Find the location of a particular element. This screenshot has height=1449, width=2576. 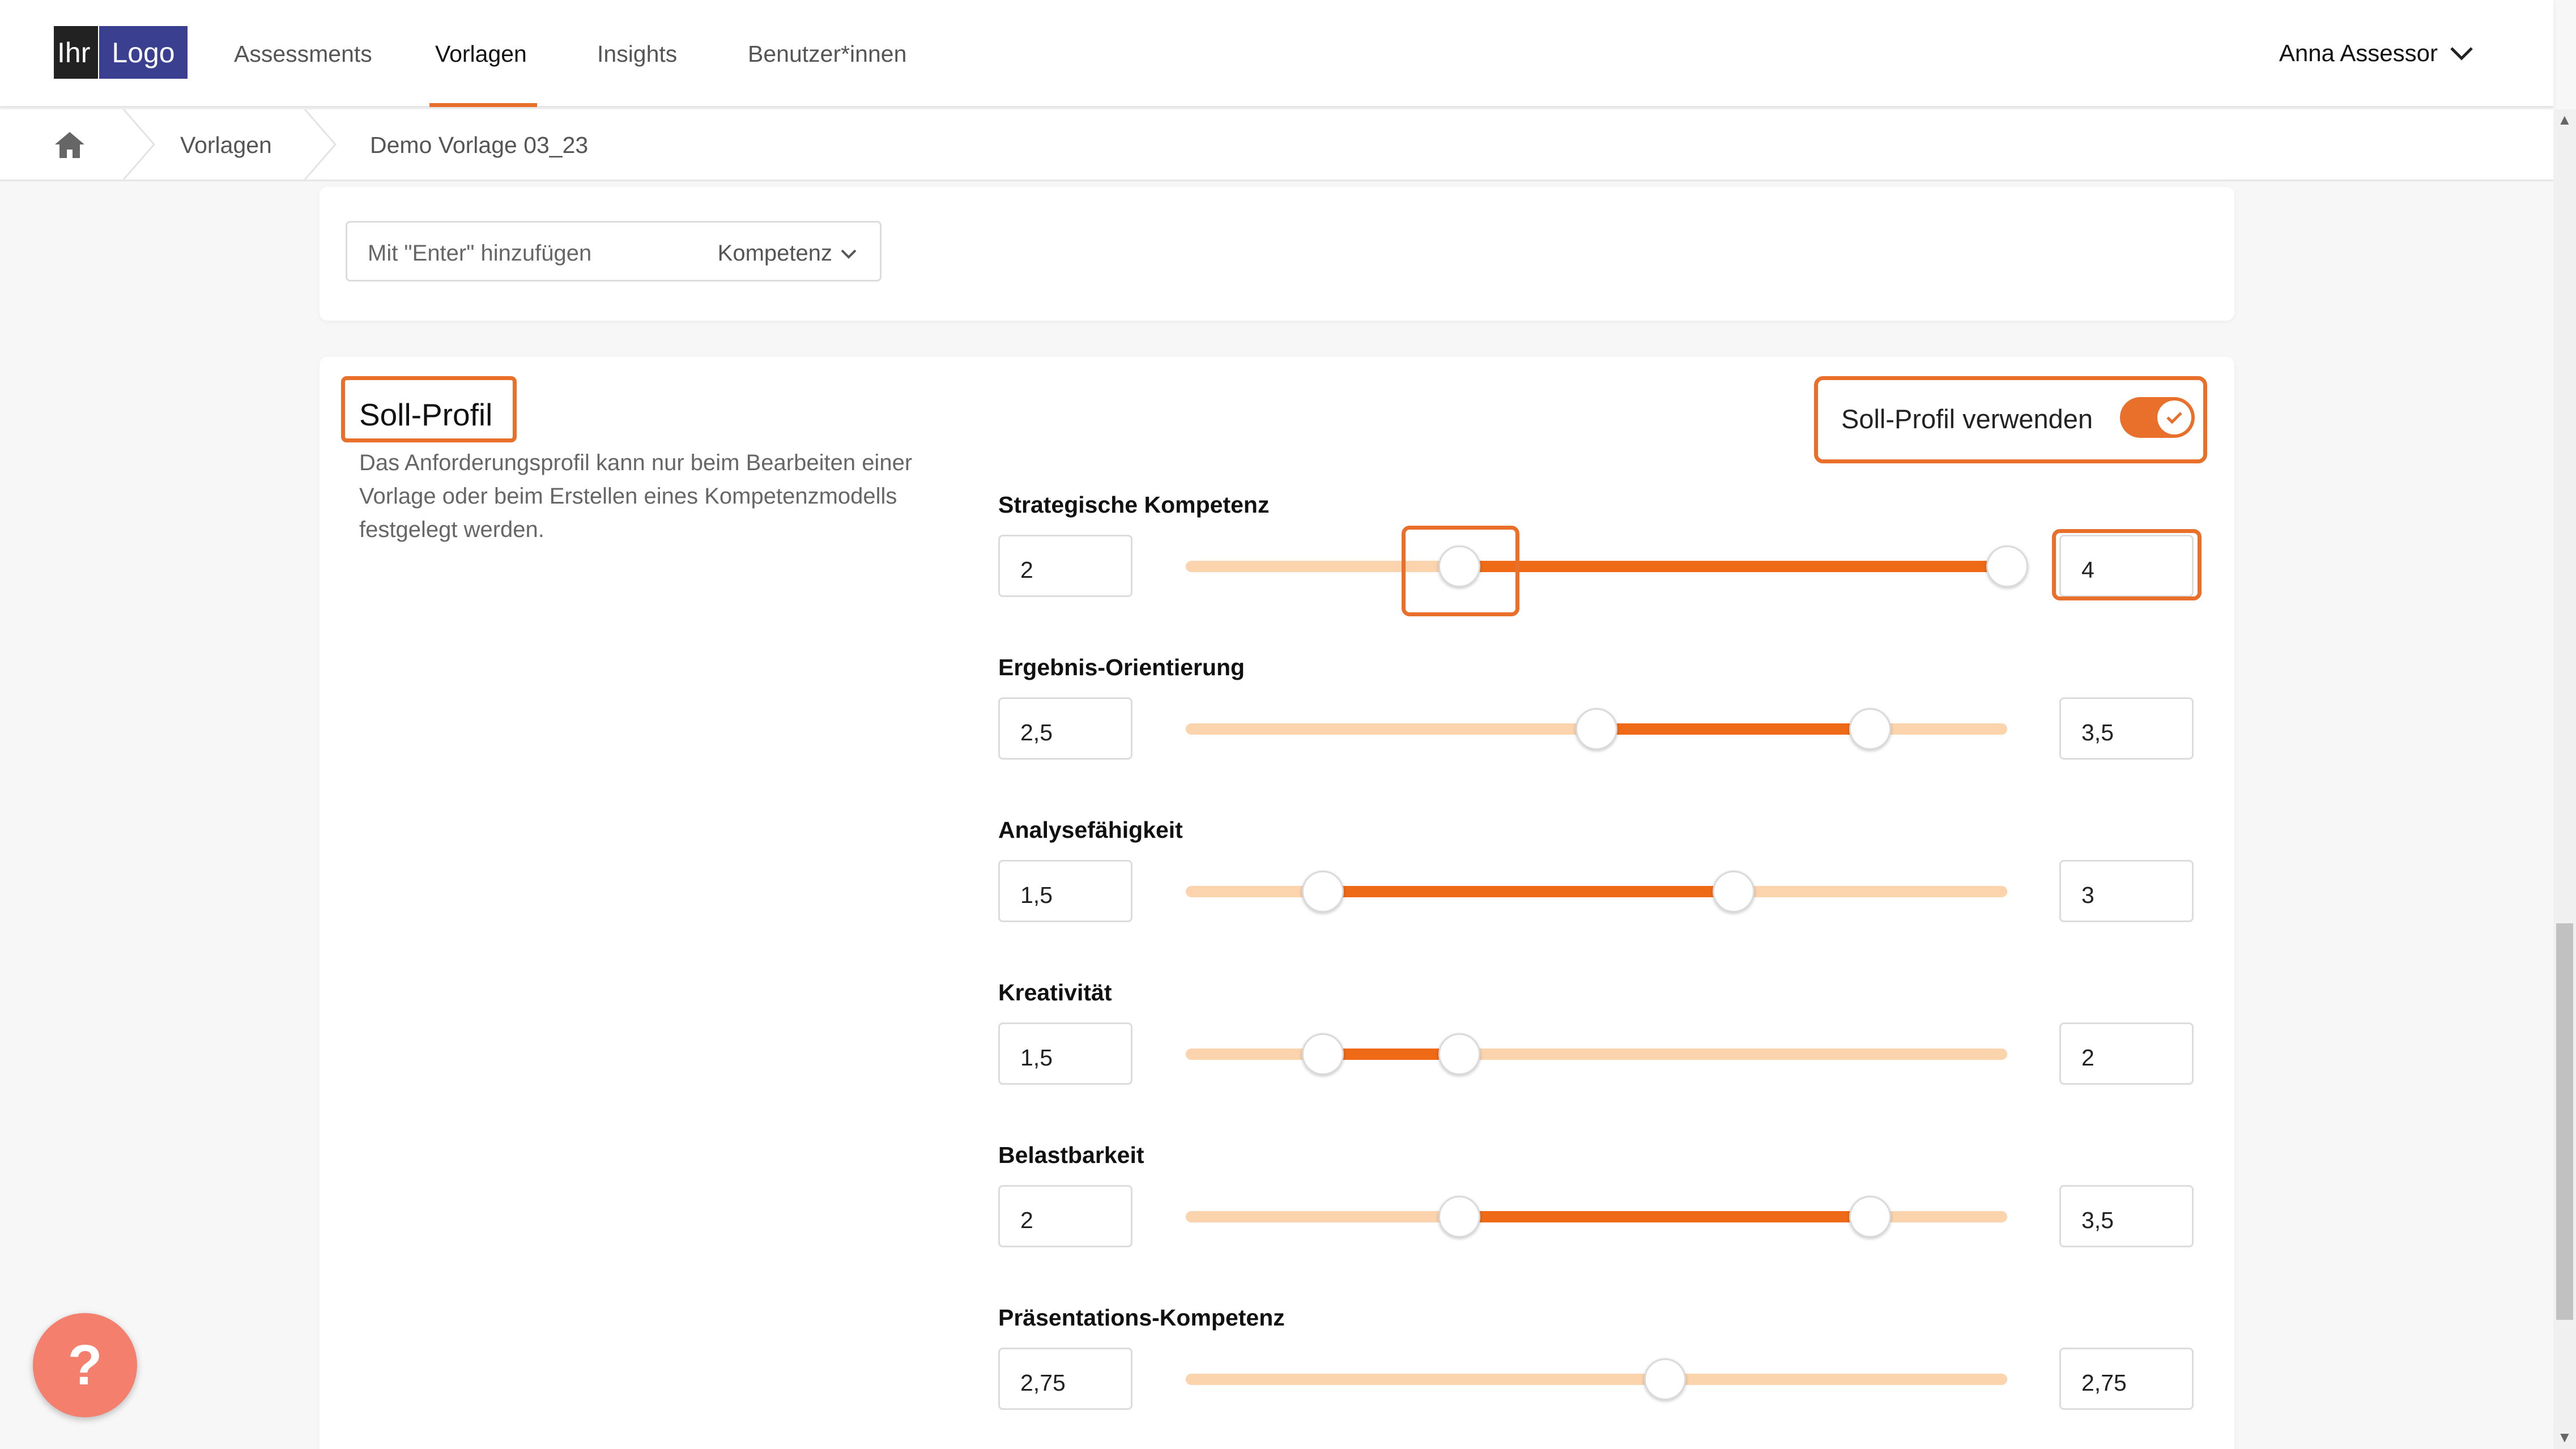

home-icon is located at coordinates (70, 145).